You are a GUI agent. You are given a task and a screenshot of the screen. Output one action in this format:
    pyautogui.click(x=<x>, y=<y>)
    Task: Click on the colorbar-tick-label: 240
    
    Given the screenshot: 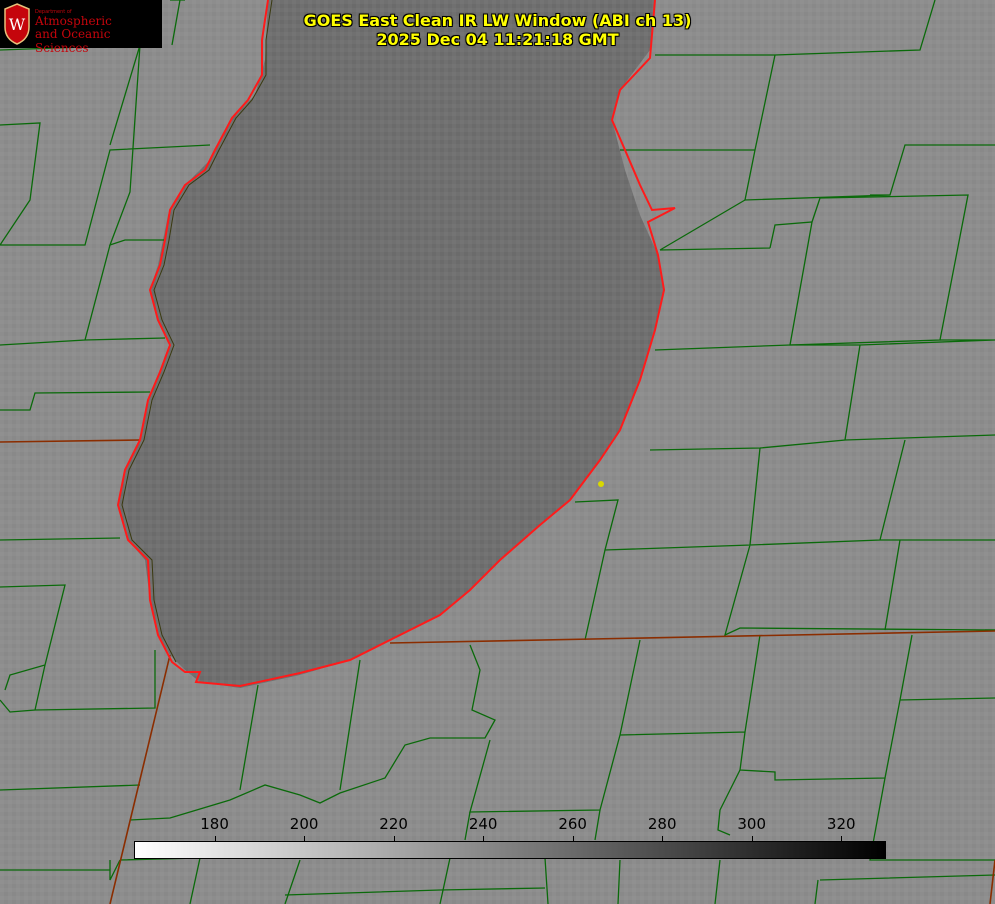 What is the action you would take?
    pyautogui.click(x=483, y=824)
    